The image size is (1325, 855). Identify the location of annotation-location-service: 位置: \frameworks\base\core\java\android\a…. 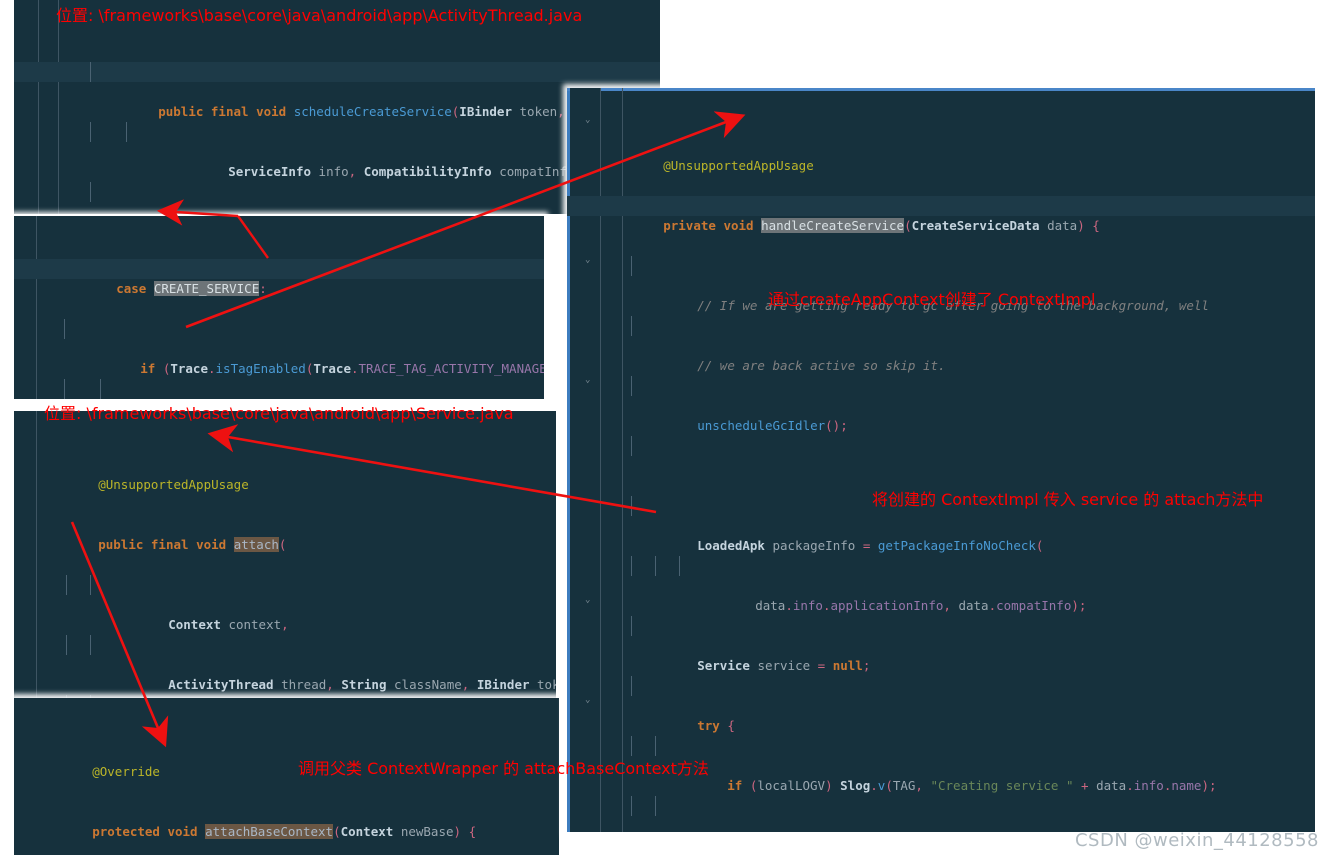
(279, 413).